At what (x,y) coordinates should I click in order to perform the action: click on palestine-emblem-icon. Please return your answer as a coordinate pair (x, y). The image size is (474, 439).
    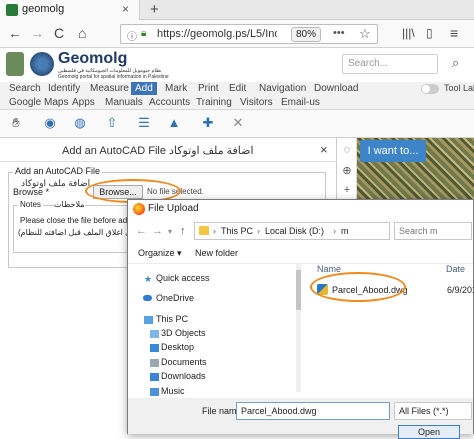
    Looking at the image, I should click on (15, 64).